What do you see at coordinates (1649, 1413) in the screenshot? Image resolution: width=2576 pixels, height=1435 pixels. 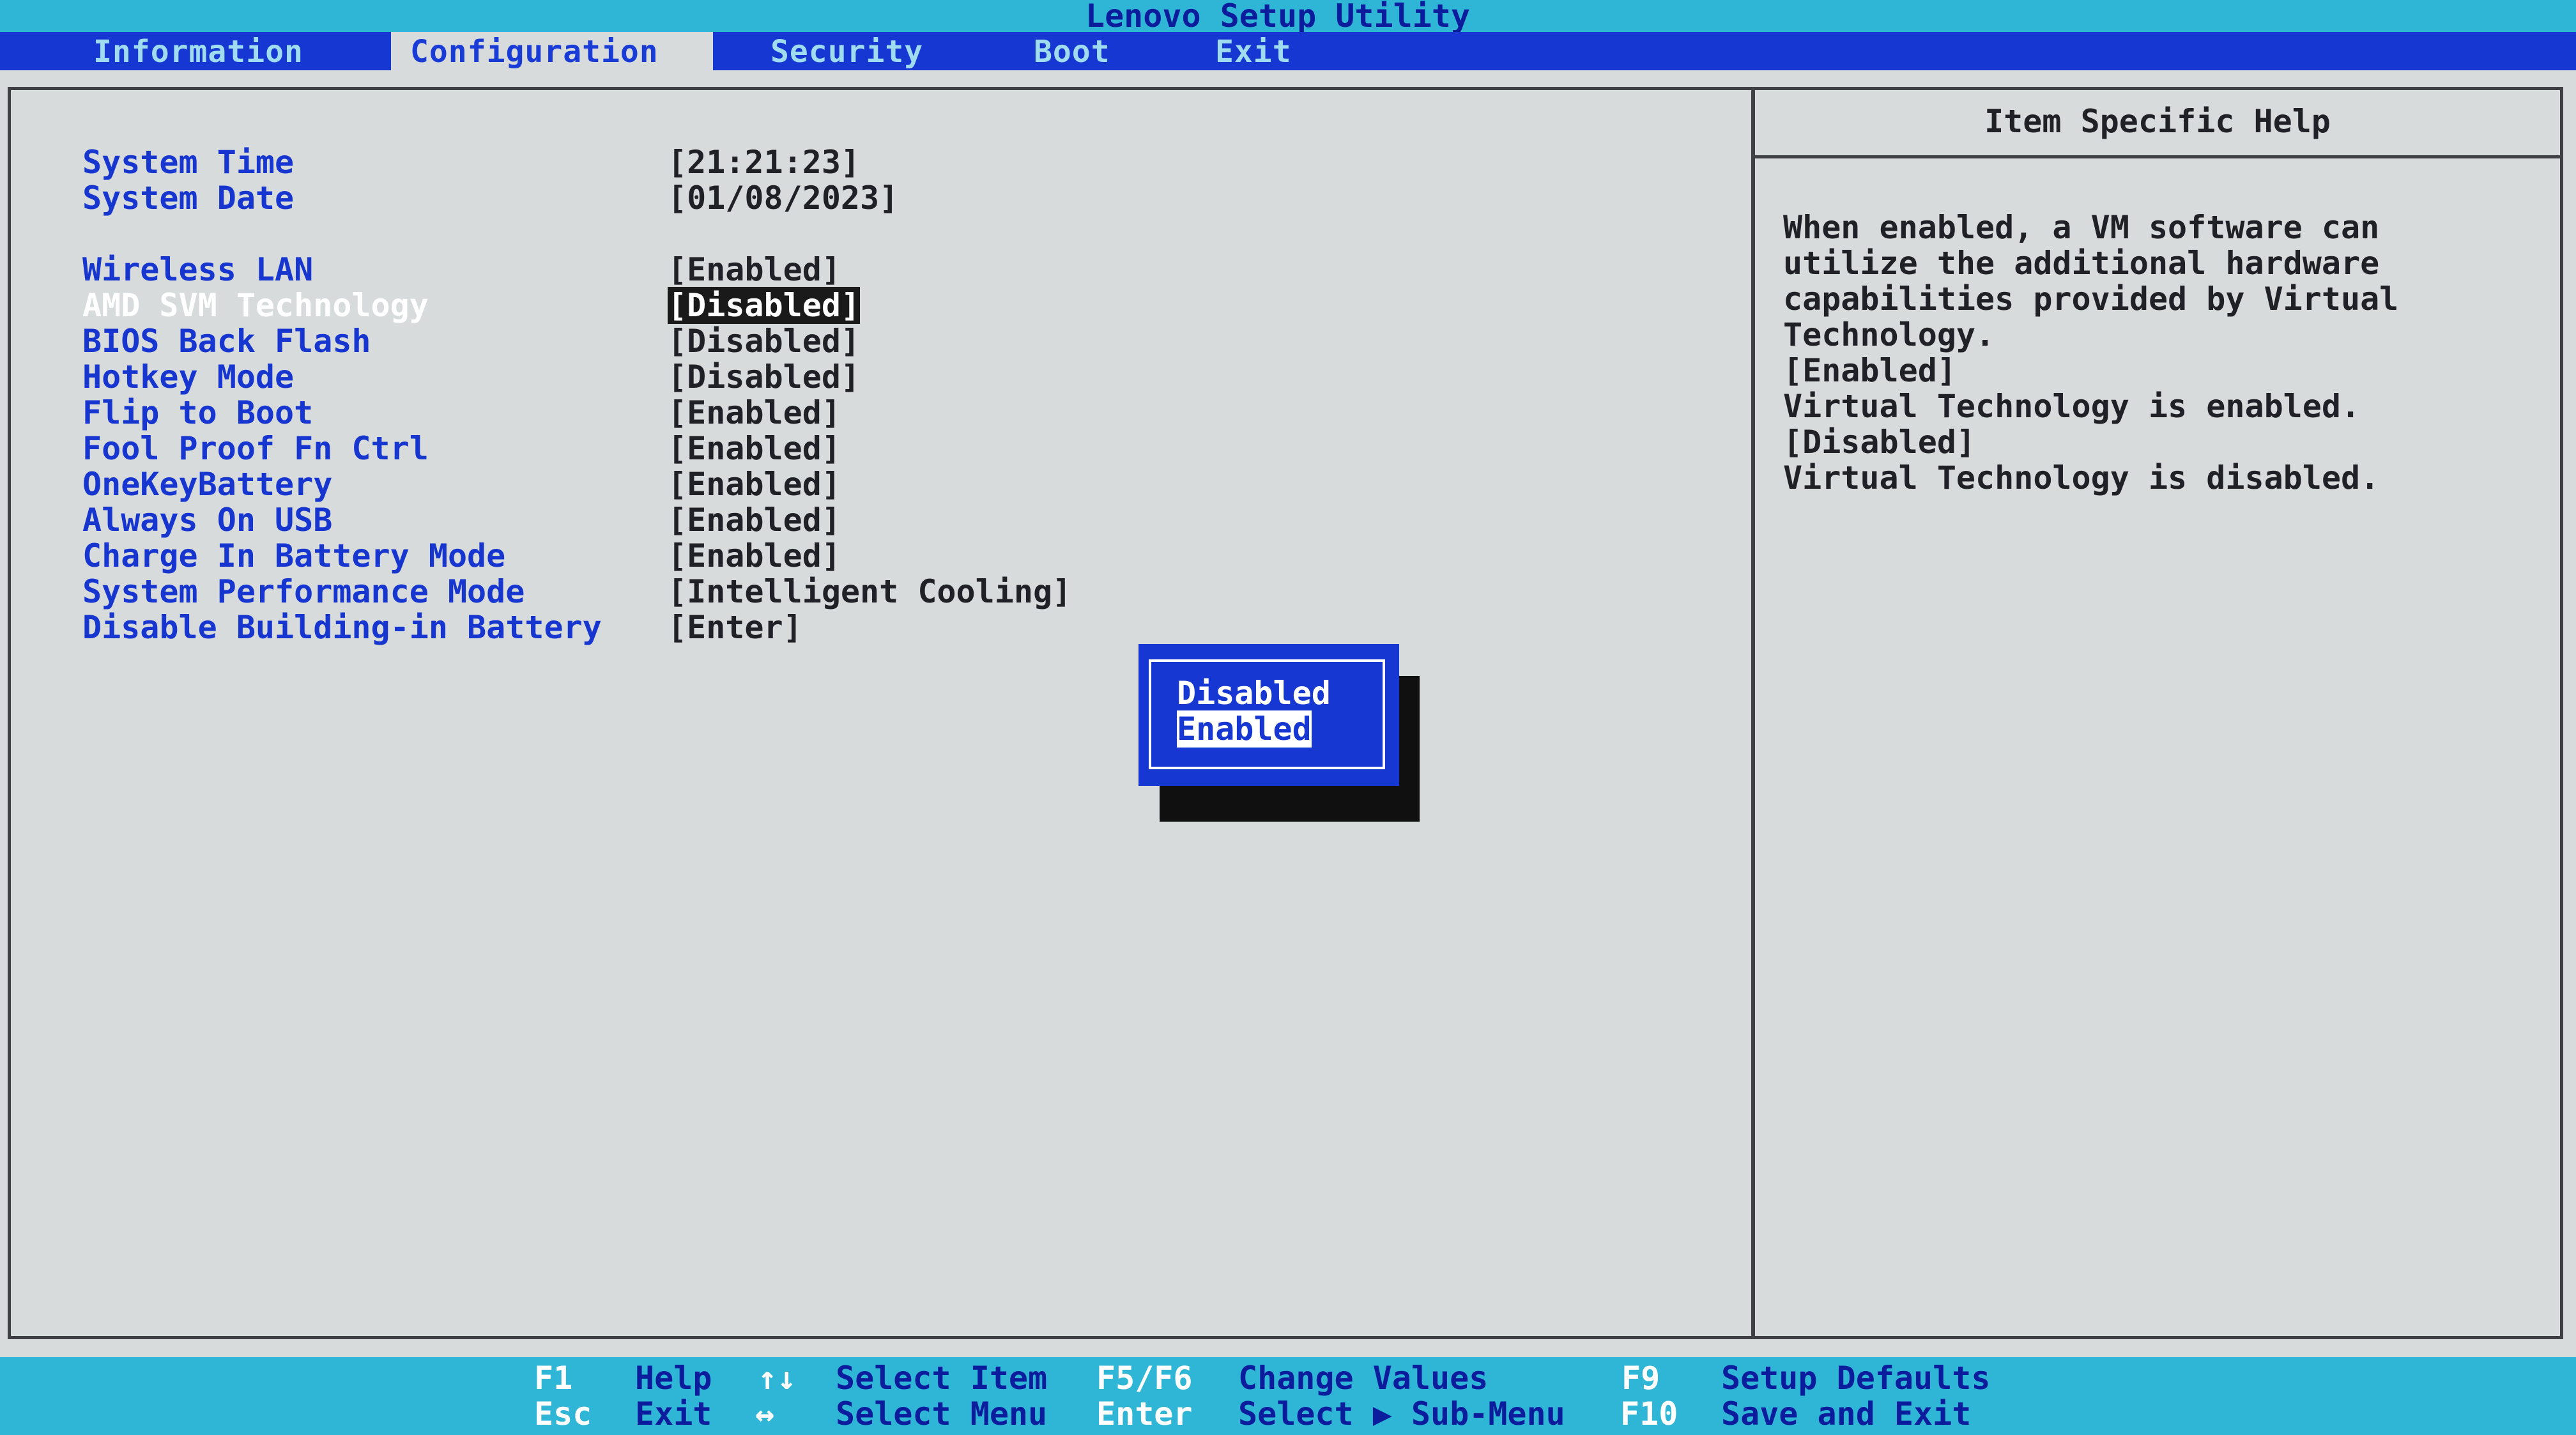 I see `key-f10: F10` at bounding box center [1649, 1413].